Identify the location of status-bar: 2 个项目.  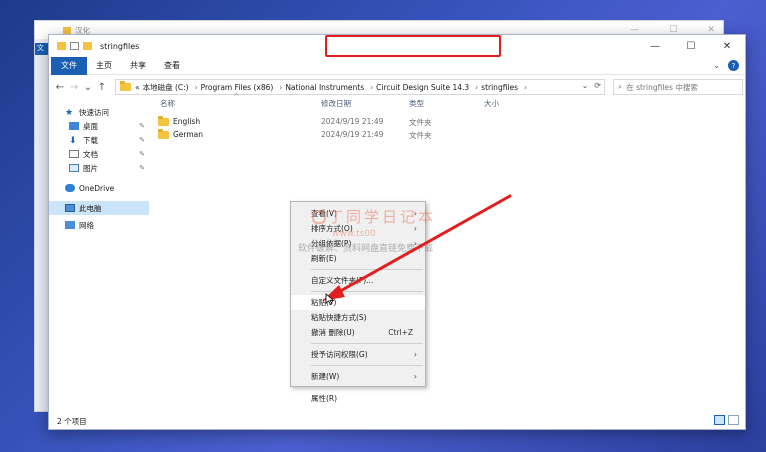
(397, 421).